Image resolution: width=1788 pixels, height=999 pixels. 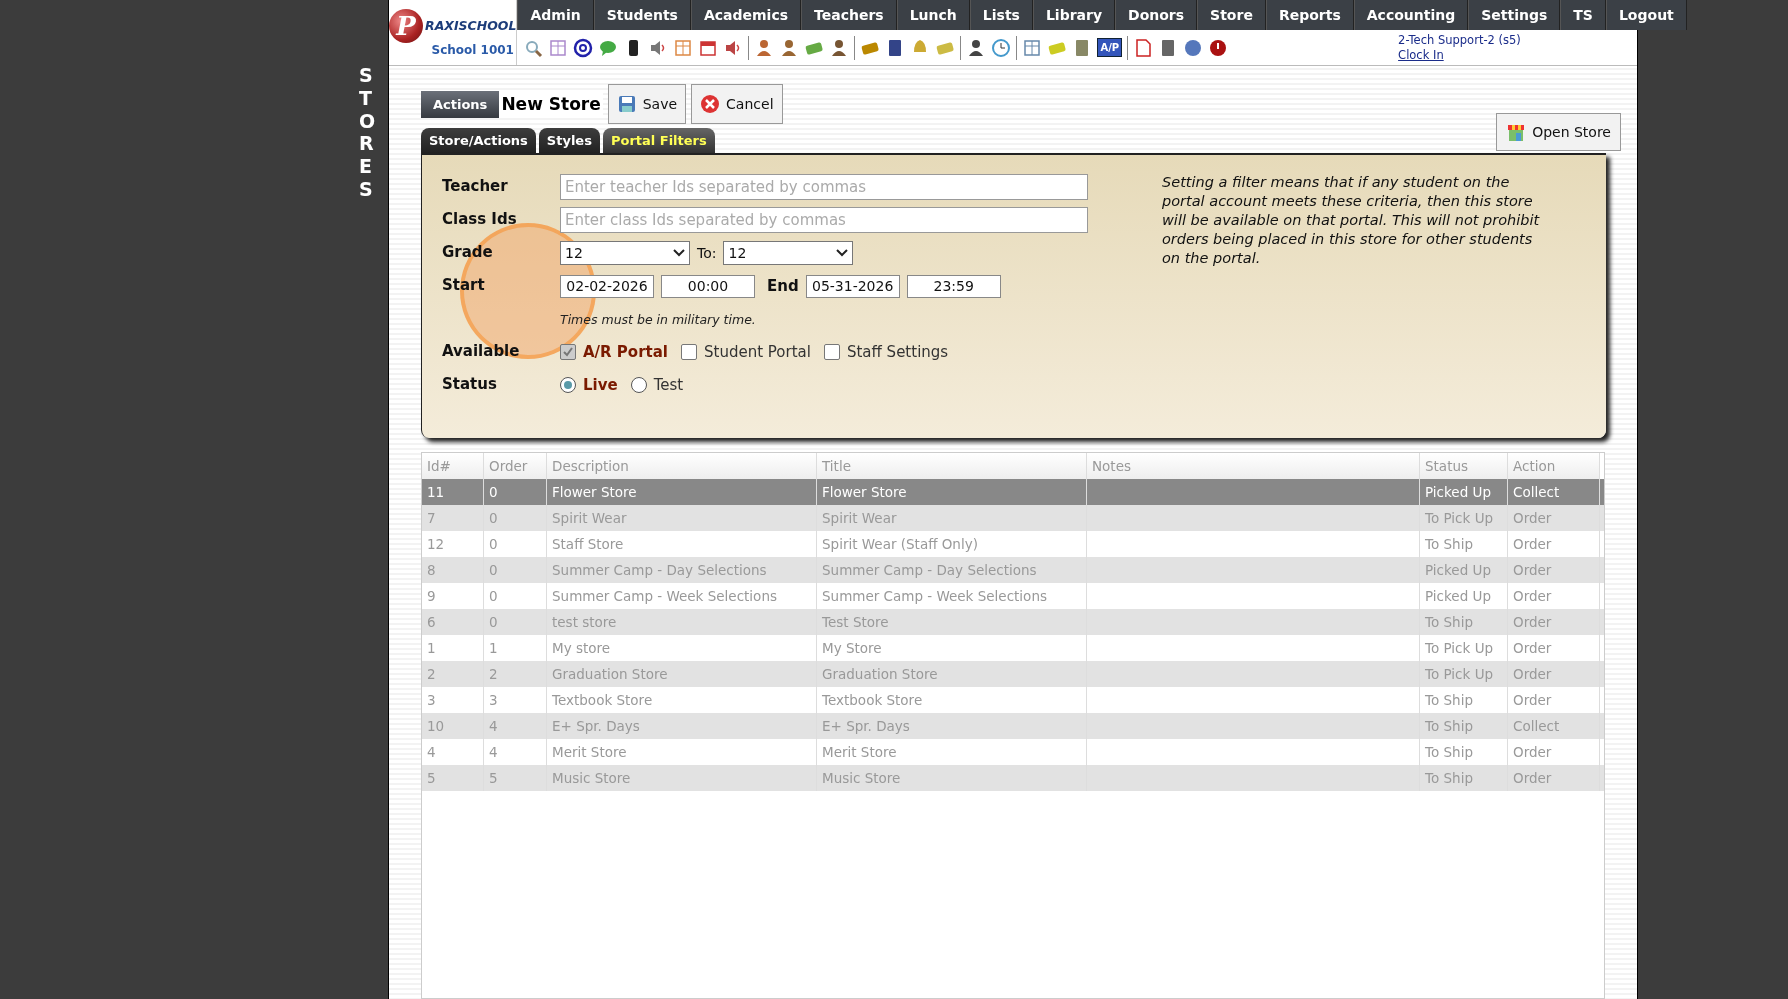 I want to click on start-date-field: 02-02-2026, so click(x=607, y=286).